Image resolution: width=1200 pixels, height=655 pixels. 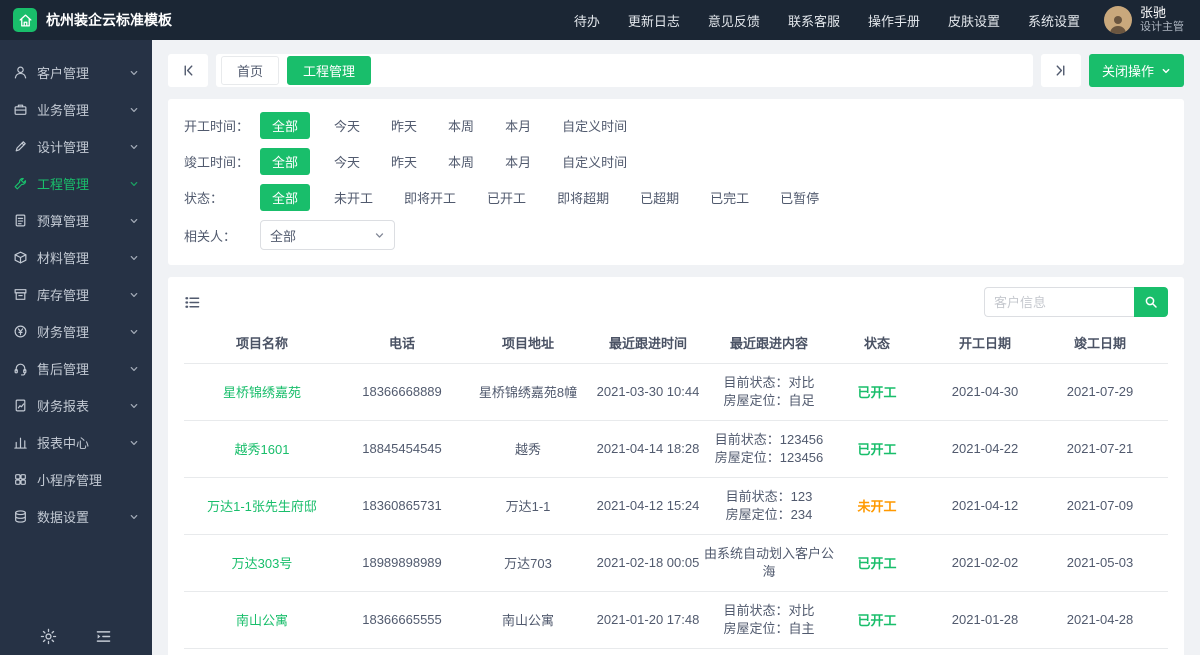 I want to click on budget-icon, so click(x=20, y=220).